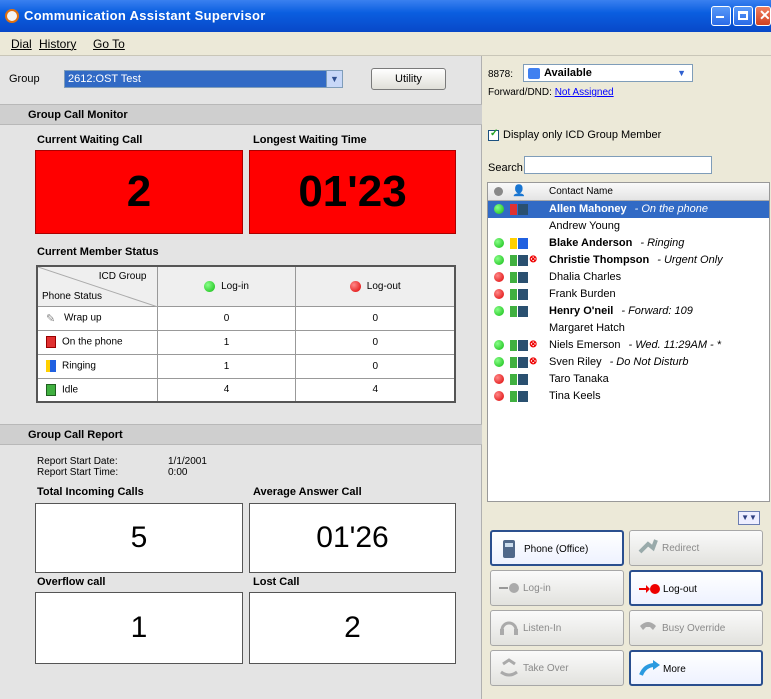 This screenshot has width=771, height=699. Describe the element at coordinates (648, 628) in the screenshot. I see `busy-override-icon` at that location.